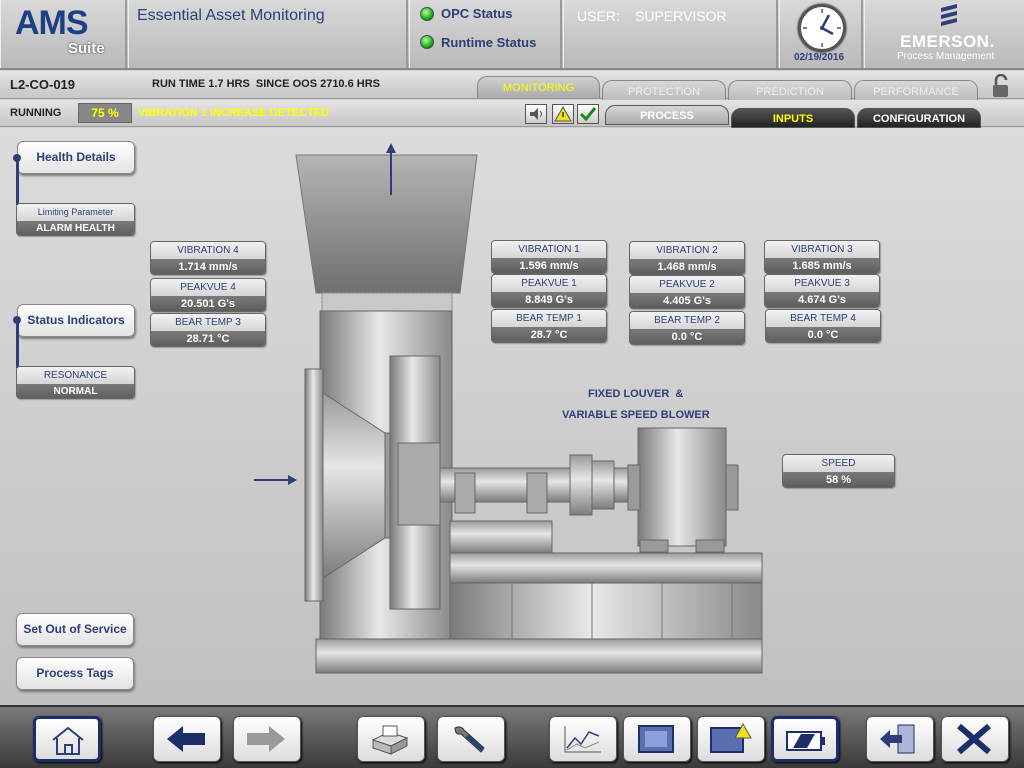  I want to click on logout-icon, so click(897, 739).